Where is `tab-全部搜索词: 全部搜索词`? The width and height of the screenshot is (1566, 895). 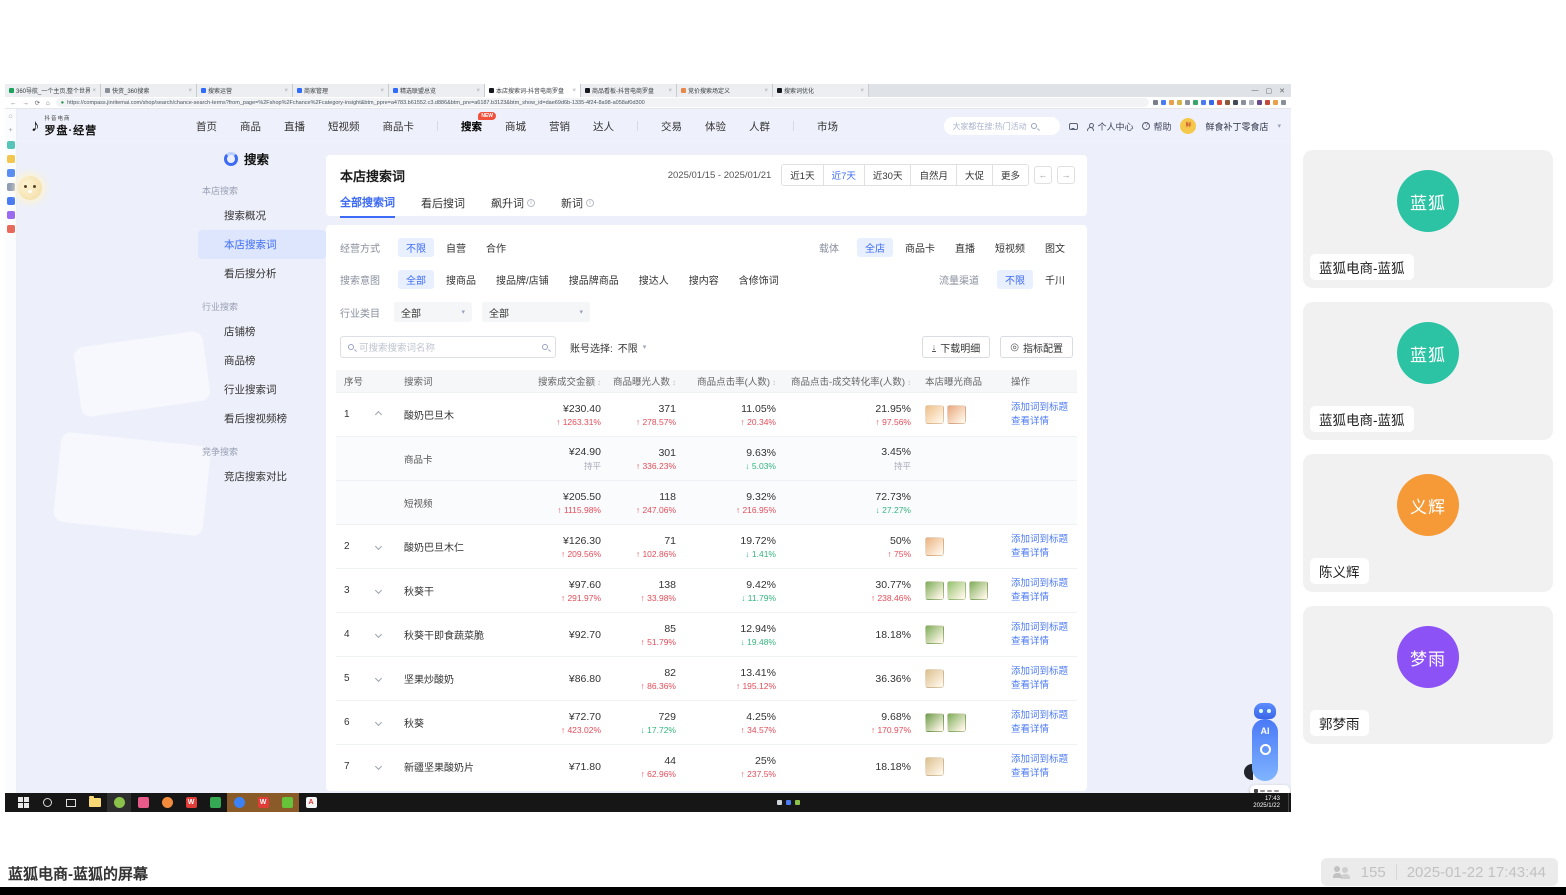
tab-全部搜索词: 全部搜索词 is located at coordinates (367, 206).